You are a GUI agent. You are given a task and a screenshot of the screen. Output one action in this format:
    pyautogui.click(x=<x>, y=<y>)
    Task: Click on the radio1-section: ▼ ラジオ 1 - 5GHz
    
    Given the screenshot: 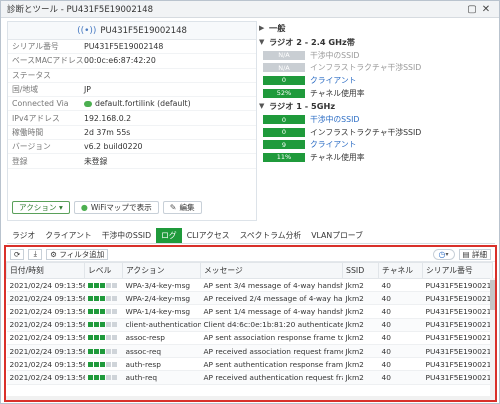 What is the action you would take?
    pyautogui.click(x=376, y=106)
    